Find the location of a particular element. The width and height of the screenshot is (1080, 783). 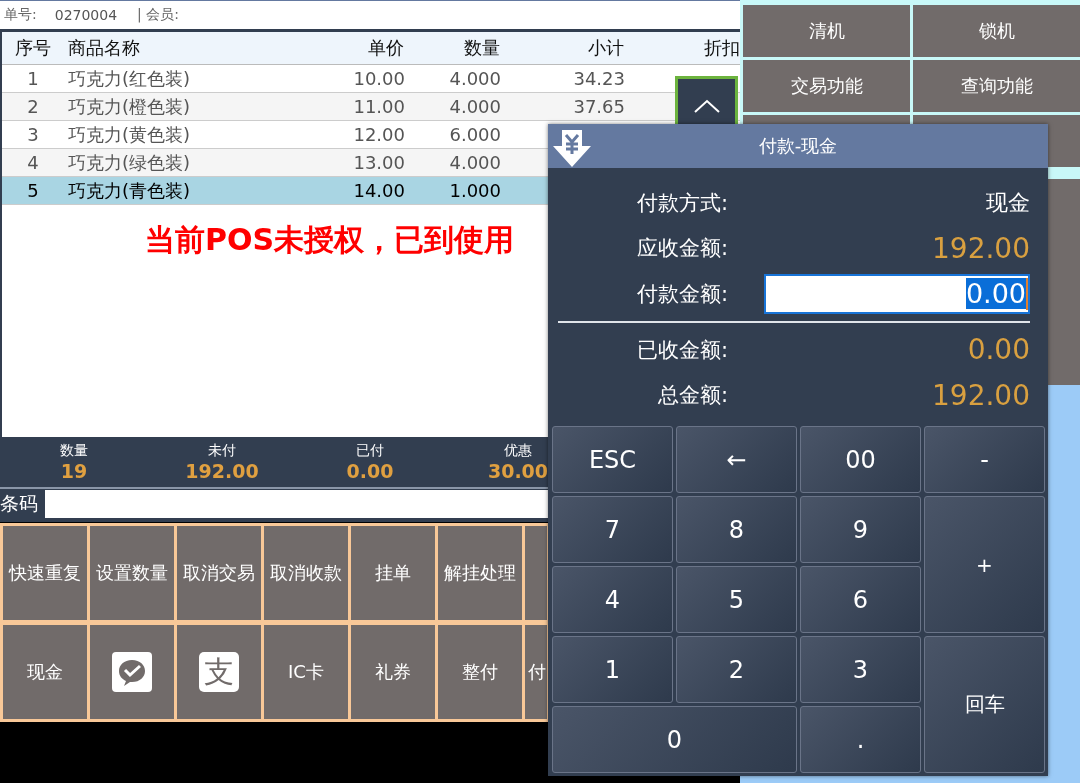

barcode-label: 条码 is located at coordinates (19, 503).